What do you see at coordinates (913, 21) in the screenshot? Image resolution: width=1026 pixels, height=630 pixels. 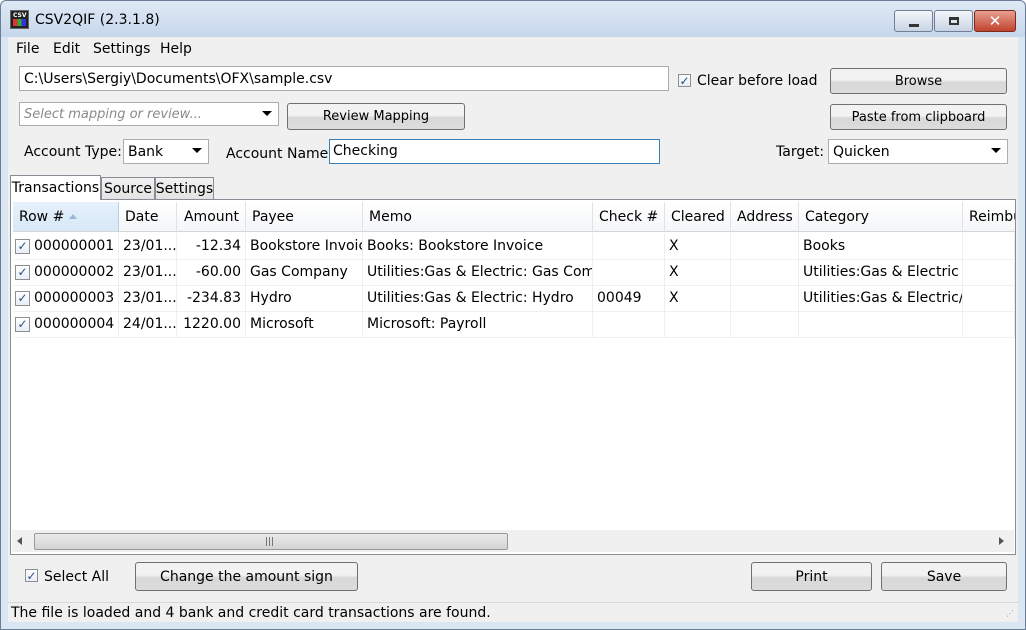 I see `minimize-button` at bounding box center [913, 21].